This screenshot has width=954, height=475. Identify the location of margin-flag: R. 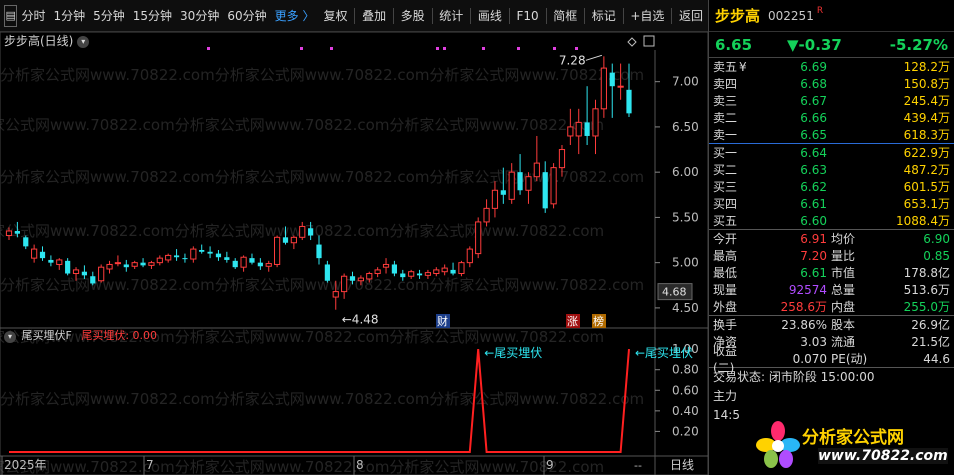
(820, 10).